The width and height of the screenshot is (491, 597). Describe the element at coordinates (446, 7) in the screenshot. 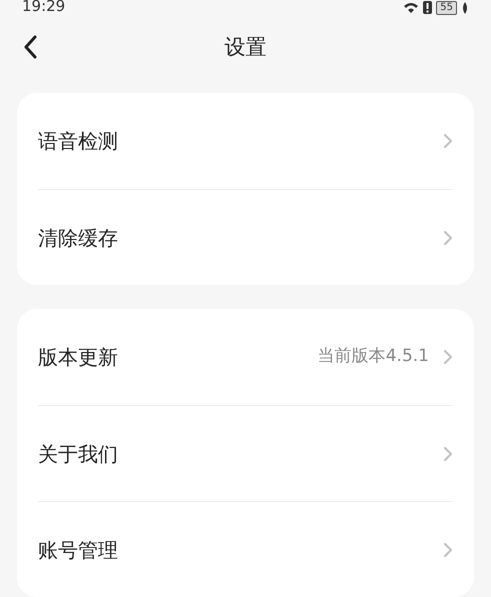

I see `battery-level: 55` at that location.